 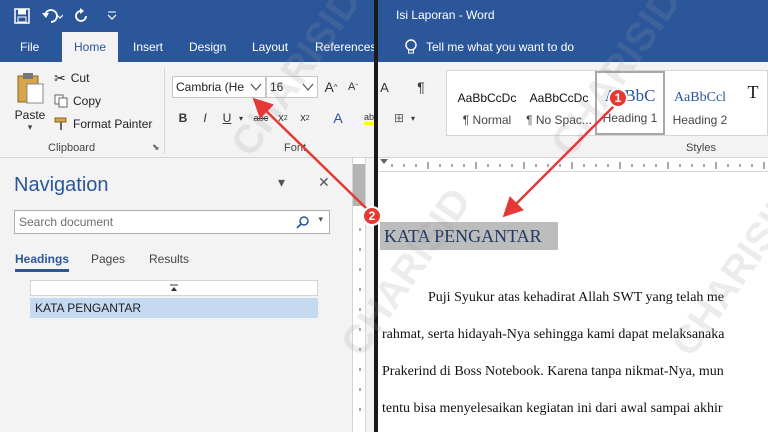 What do you see at coordinates (487, 120) in the screenshot?
I see `style-name: ¶ Normal` at bounding box center [487, 120].